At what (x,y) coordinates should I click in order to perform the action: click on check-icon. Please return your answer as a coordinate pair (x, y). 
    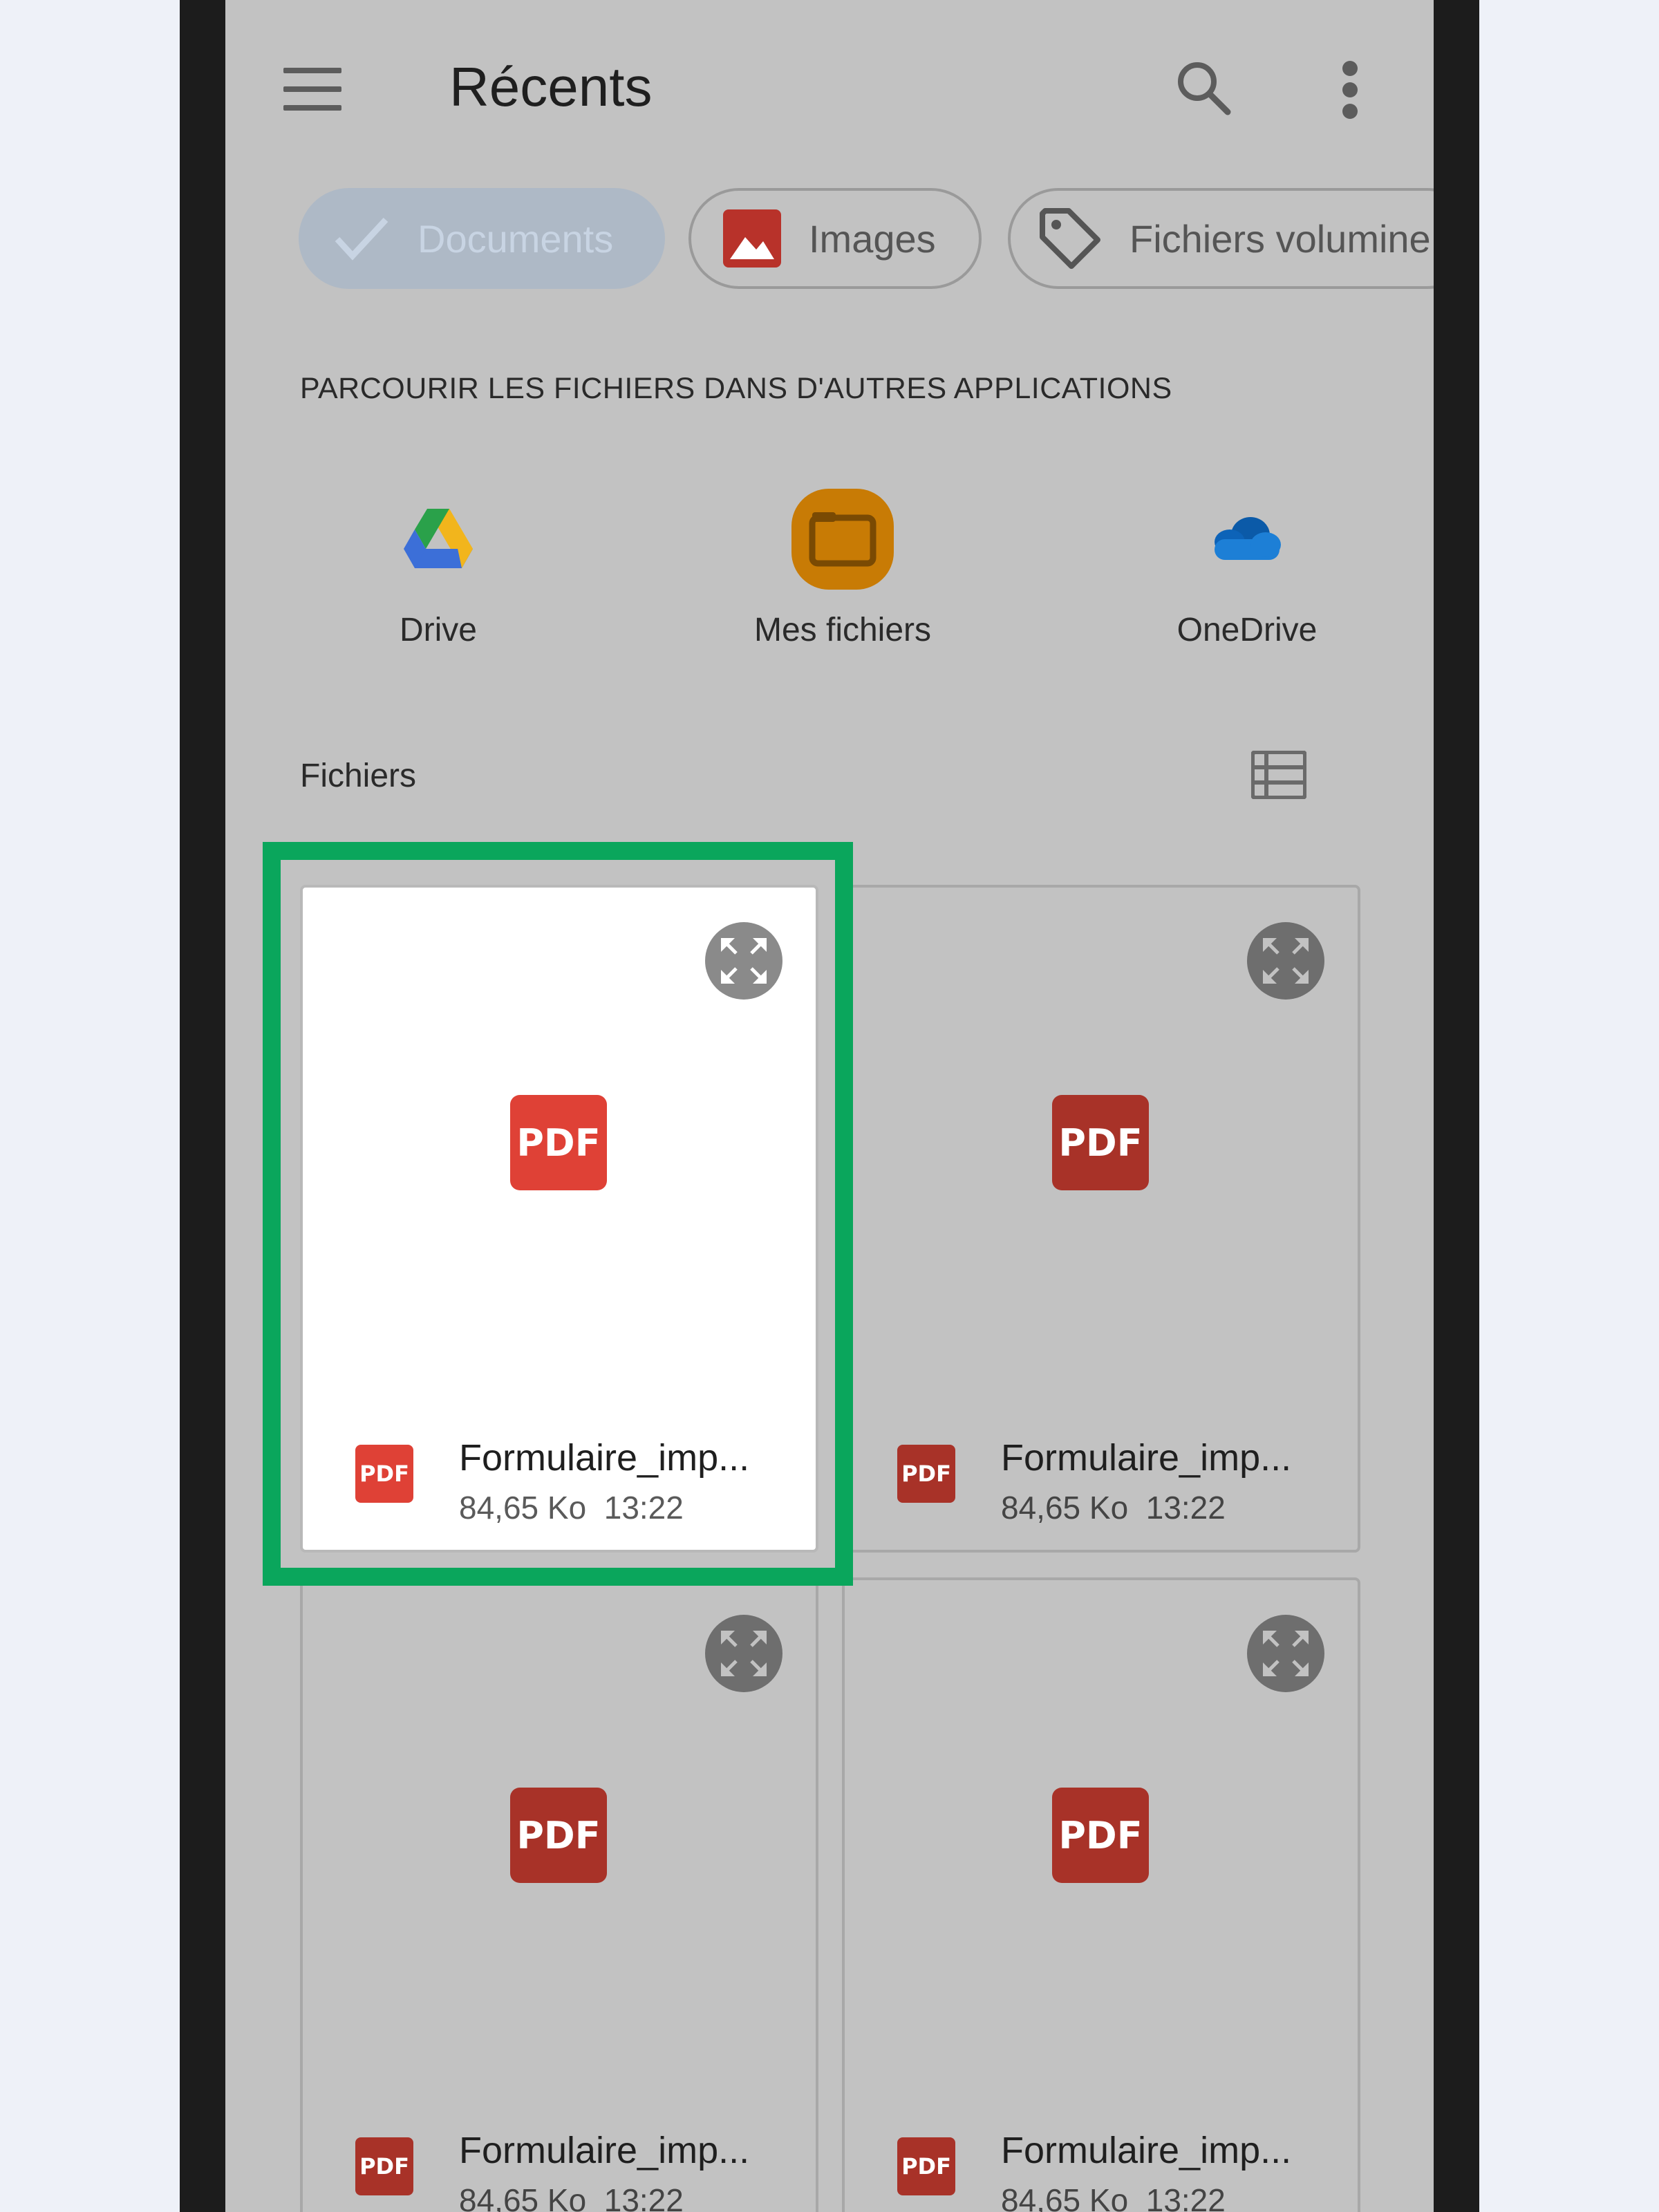
    Looking at the image, I should click on (361, 239).